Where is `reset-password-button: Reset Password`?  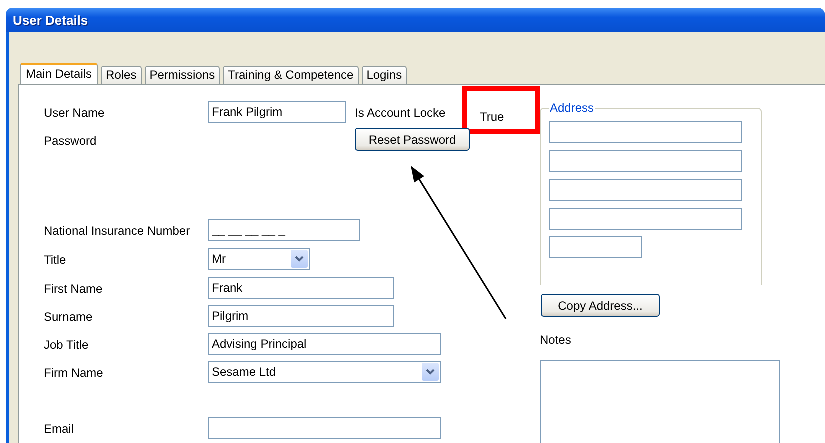
reset-password-button: Reset Password is located at coordinates (412, 139).